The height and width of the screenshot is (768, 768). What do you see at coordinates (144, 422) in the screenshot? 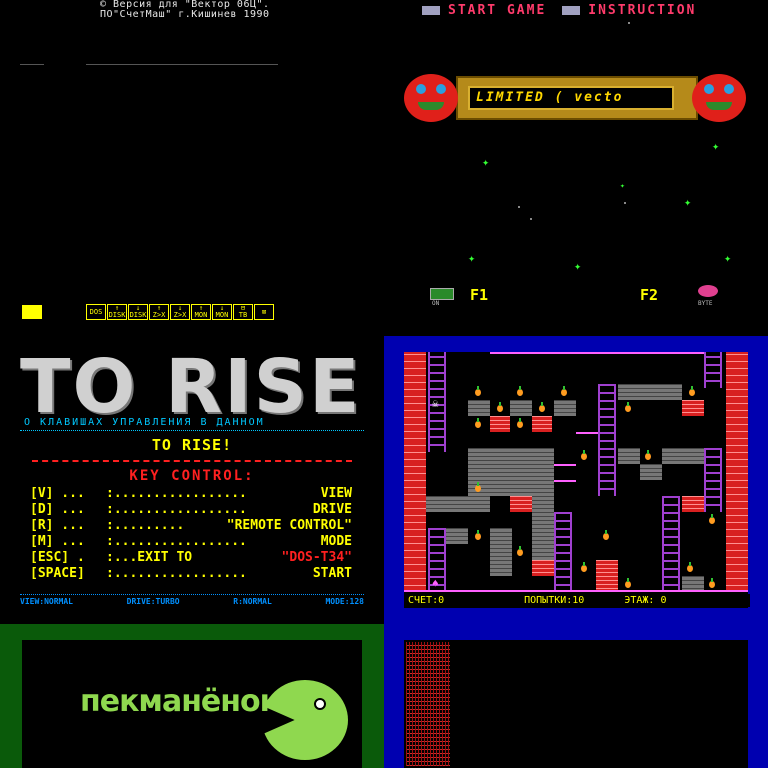
I see `logo-subtitle: О КЛАВИШАХ УПРАВЛЕНИЯ В ДАННОМ` at bounding box center [144, 422].